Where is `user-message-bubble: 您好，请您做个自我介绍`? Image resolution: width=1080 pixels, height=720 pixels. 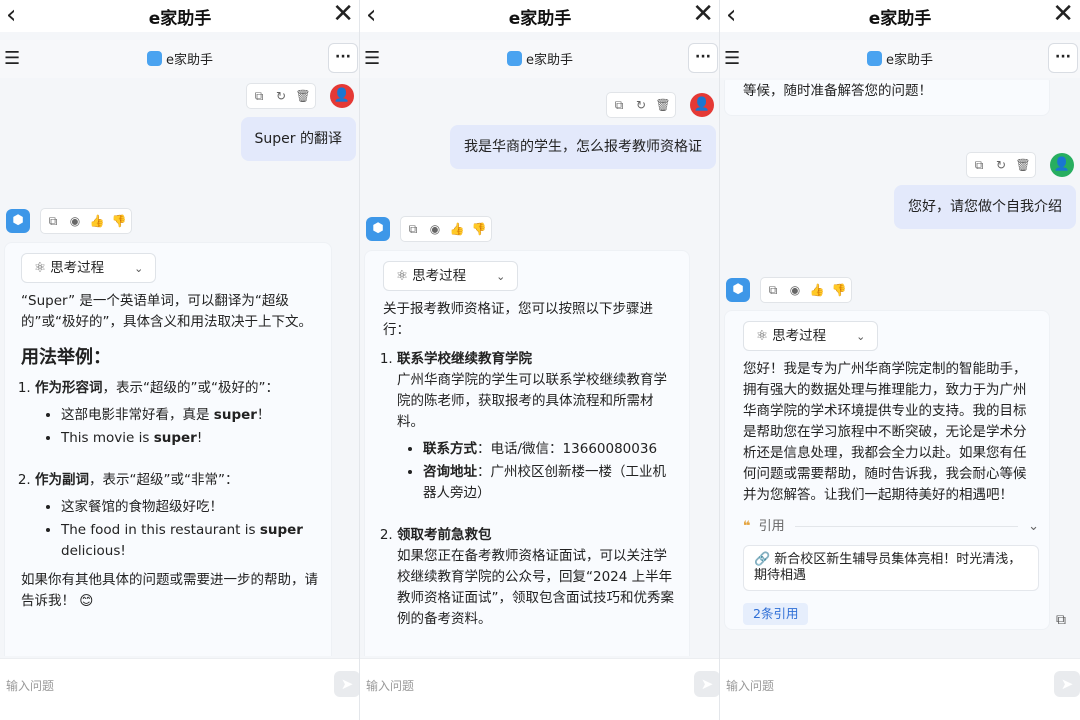
user-message-bubble: 您好，请您做个自我介绍 is located at coordinates (985, 207).